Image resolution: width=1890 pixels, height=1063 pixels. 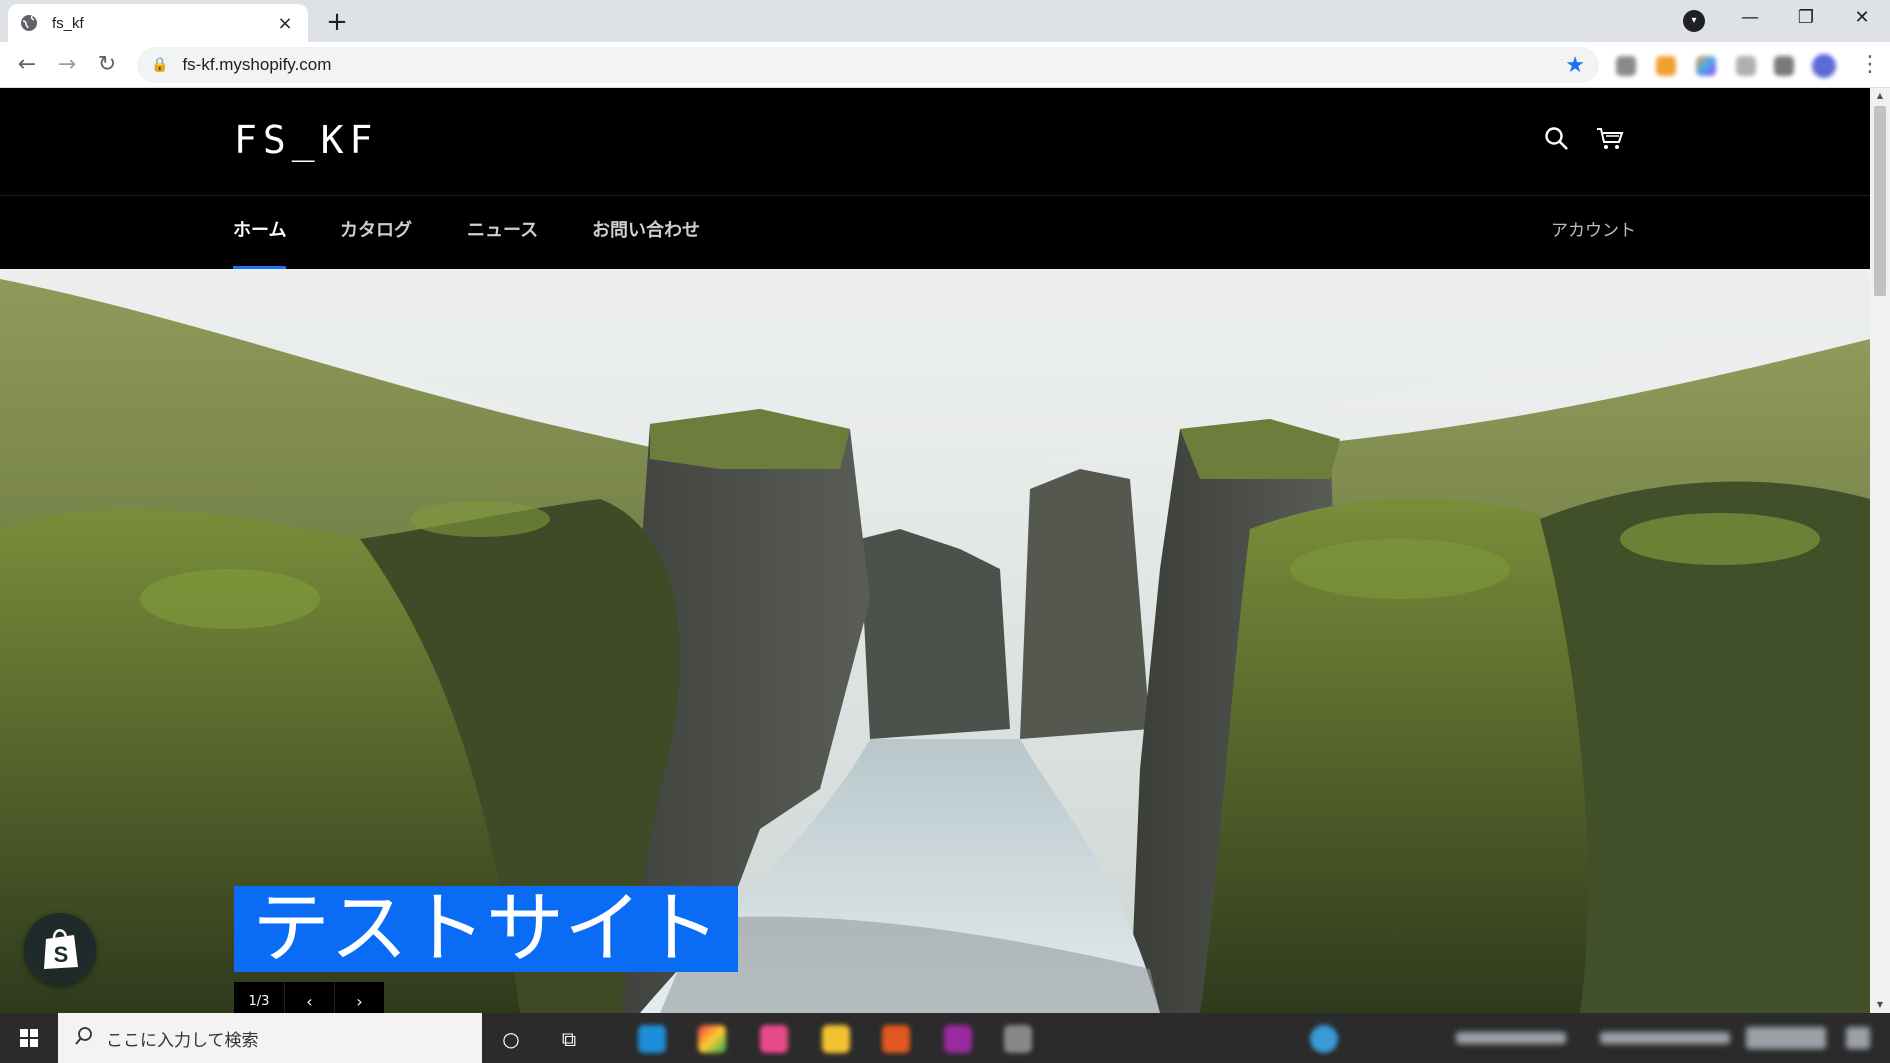 What do you see at coordinates (68, 23) in the screenshot?
I see `tab-title: fs_kf` at bounding box center [68, 23].